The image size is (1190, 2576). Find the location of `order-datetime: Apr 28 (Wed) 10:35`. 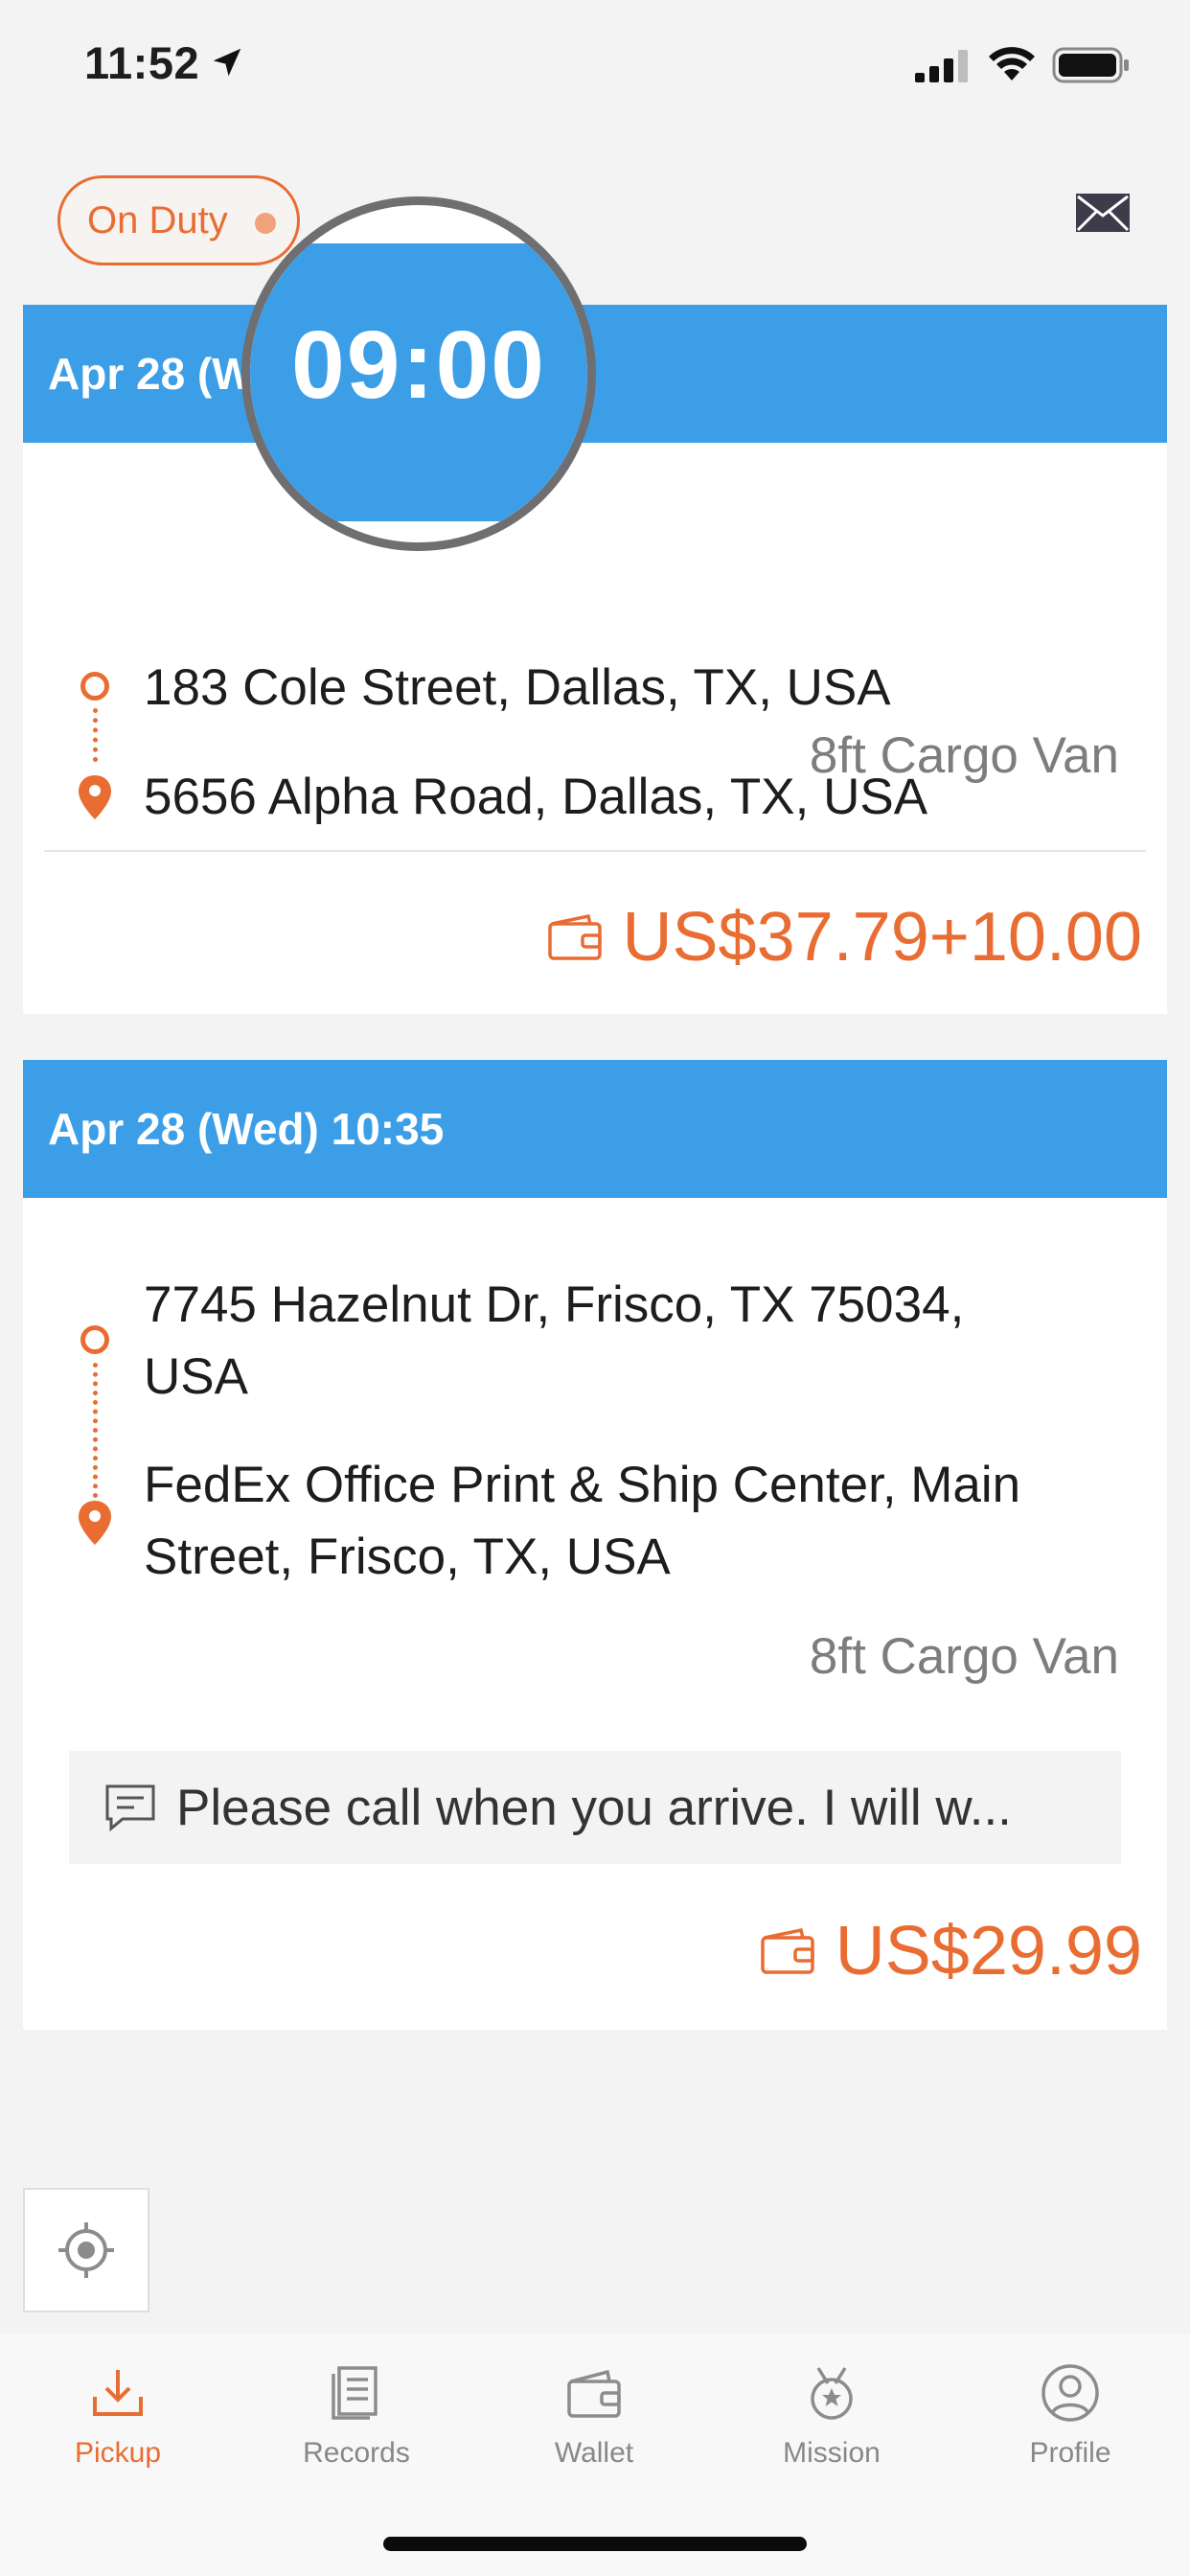

order-datetime: Apr 28 (Wed) 10:35 is located at coordinates (595, 1129).